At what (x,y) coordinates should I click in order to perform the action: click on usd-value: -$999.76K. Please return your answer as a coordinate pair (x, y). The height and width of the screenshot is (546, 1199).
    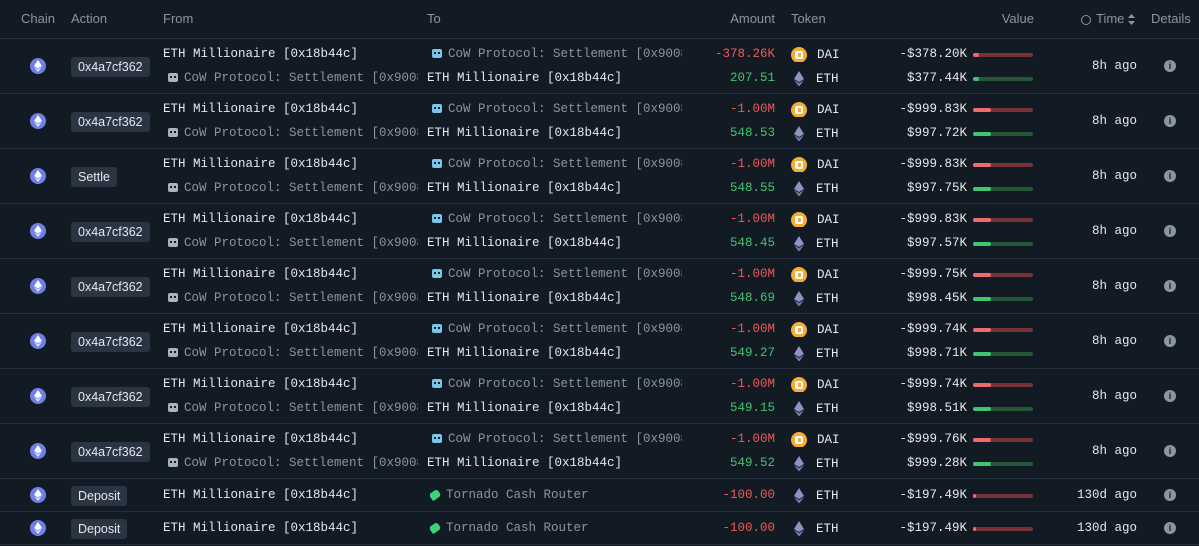
    Looking at the image, I should click on (933, 439).